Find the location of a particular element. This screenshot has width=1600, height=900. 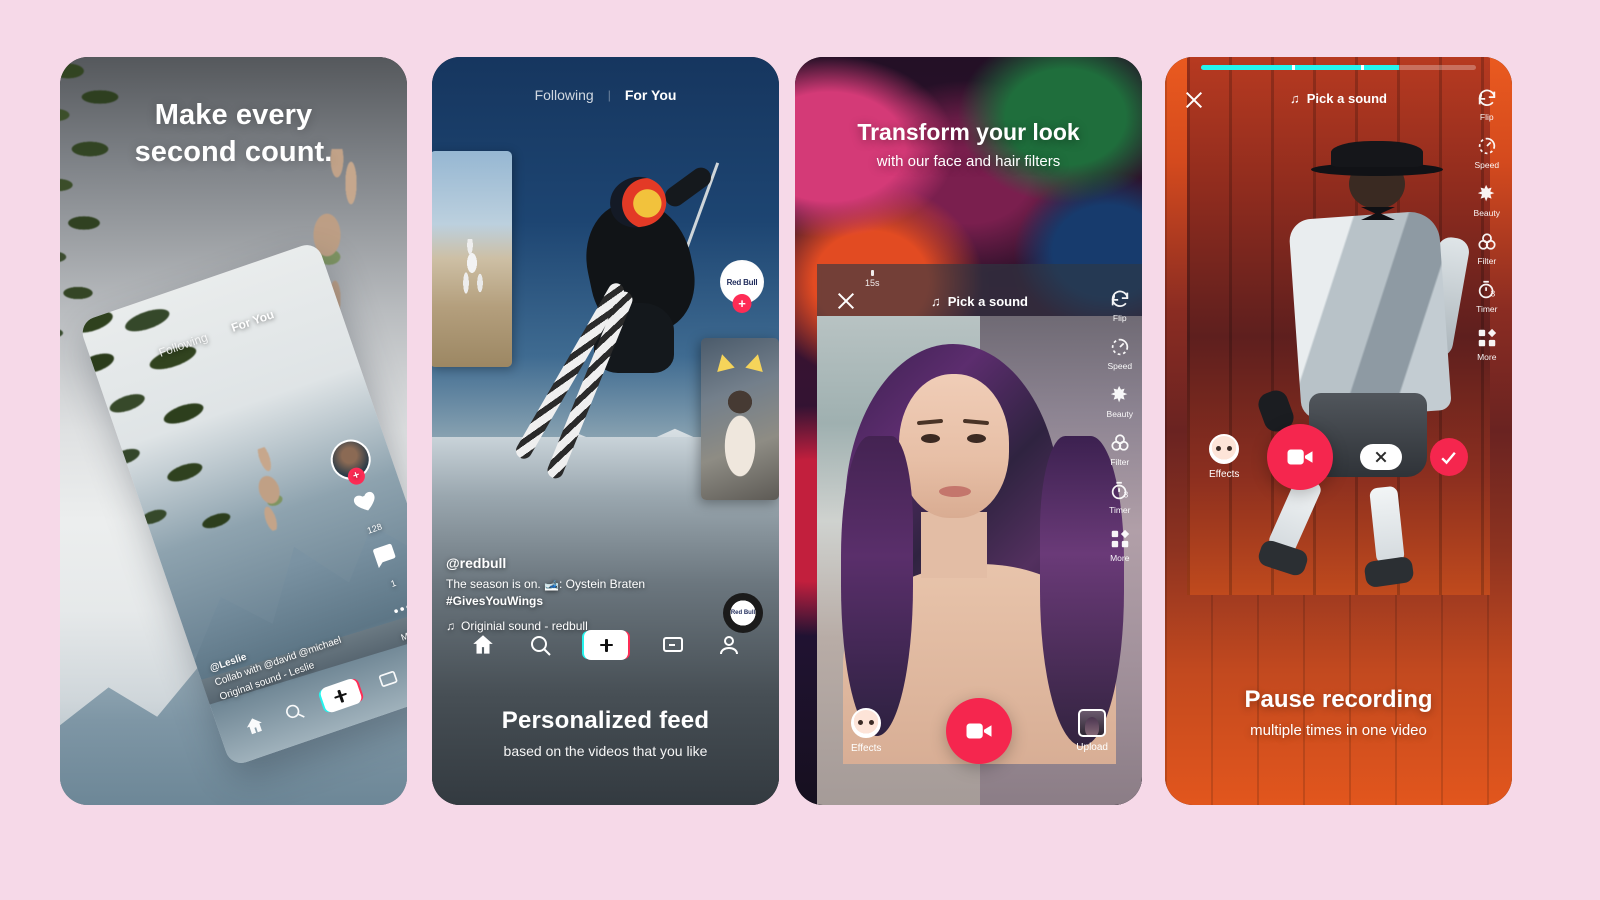

camera-tool-rail: Flip Speed Beauty Filter 3 Timer More is located at coordinates (1487, 224).